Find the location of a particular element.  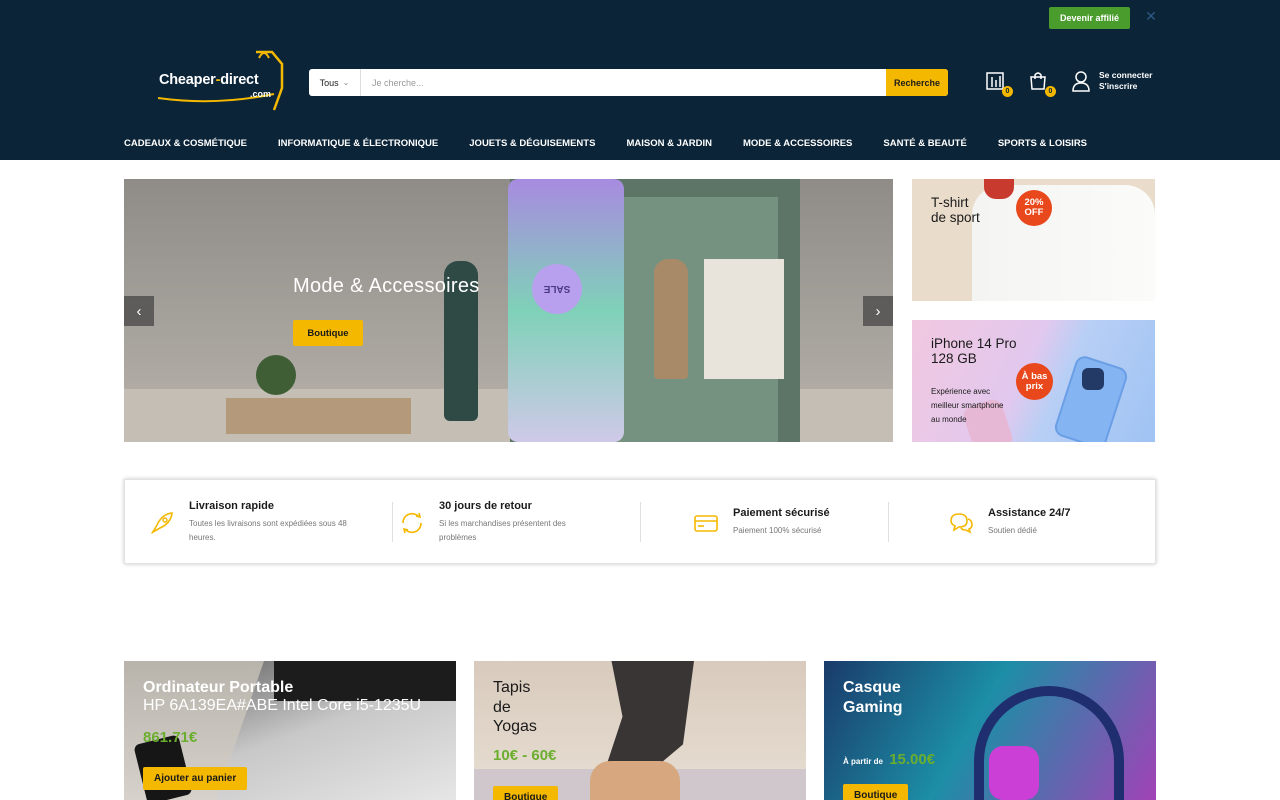

refresh-icon is located at coordinates (412, 522).